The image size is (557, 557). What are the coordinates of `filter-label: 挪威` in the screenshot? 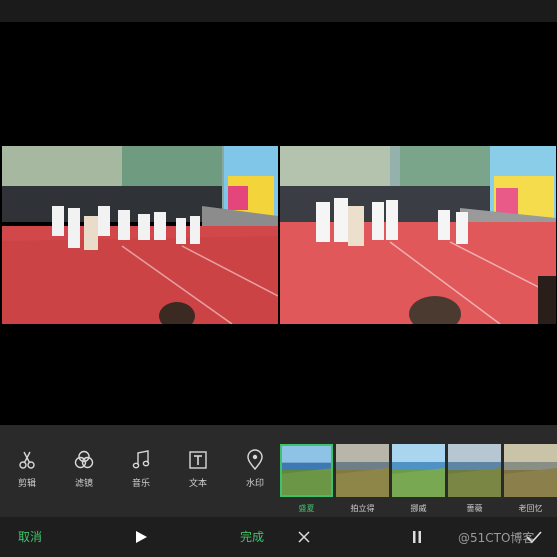 It's located at (418, 508).